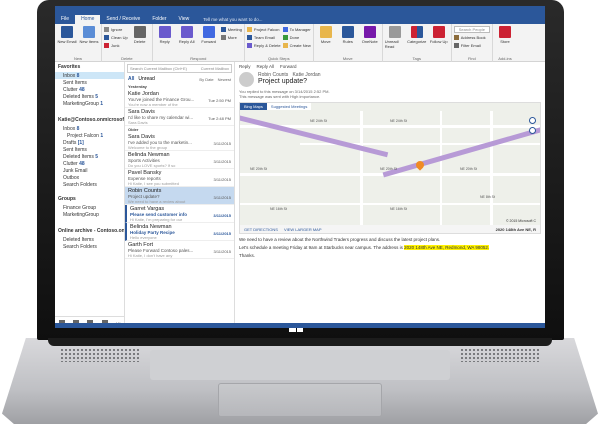 This screenshot has width=600, height=427. What do you see at coordinates (116, 45) in the screenshot?
I see `junk-button: Junk` at bounding box center [116, 45].